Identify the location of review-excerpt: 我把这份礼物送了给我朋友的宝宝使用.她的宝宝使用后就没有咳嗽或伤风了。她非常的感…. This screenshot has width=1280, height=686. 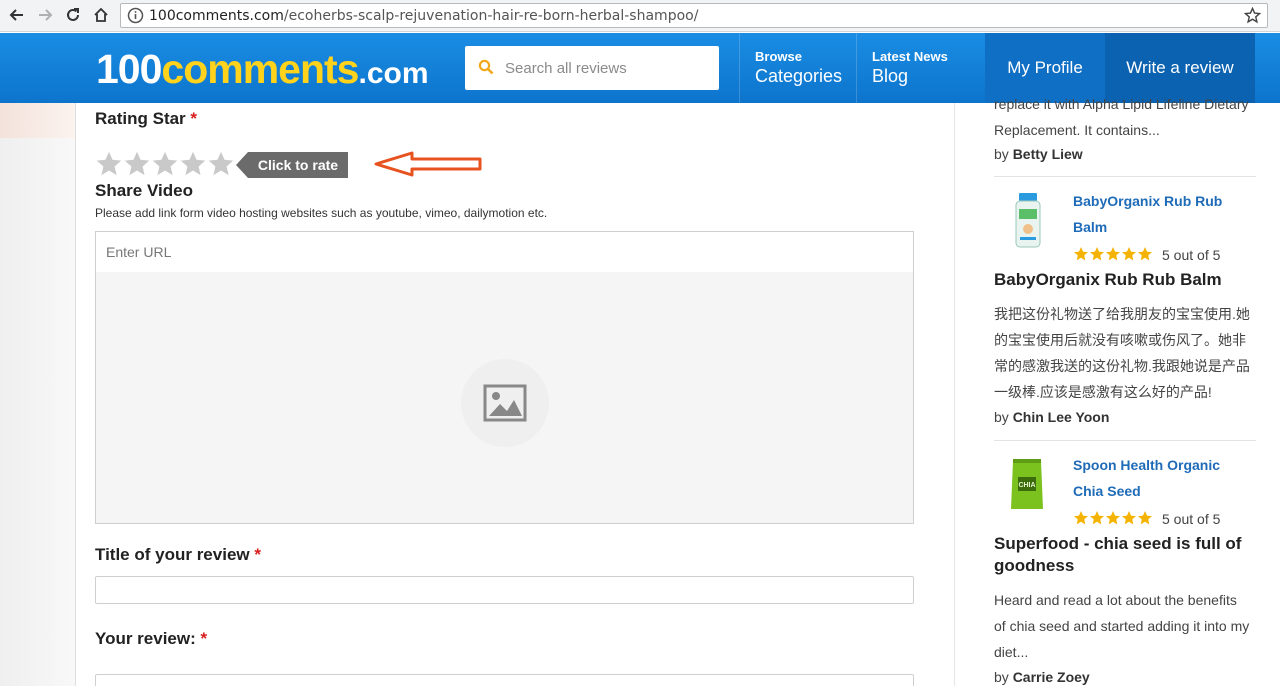
(1122, 353).